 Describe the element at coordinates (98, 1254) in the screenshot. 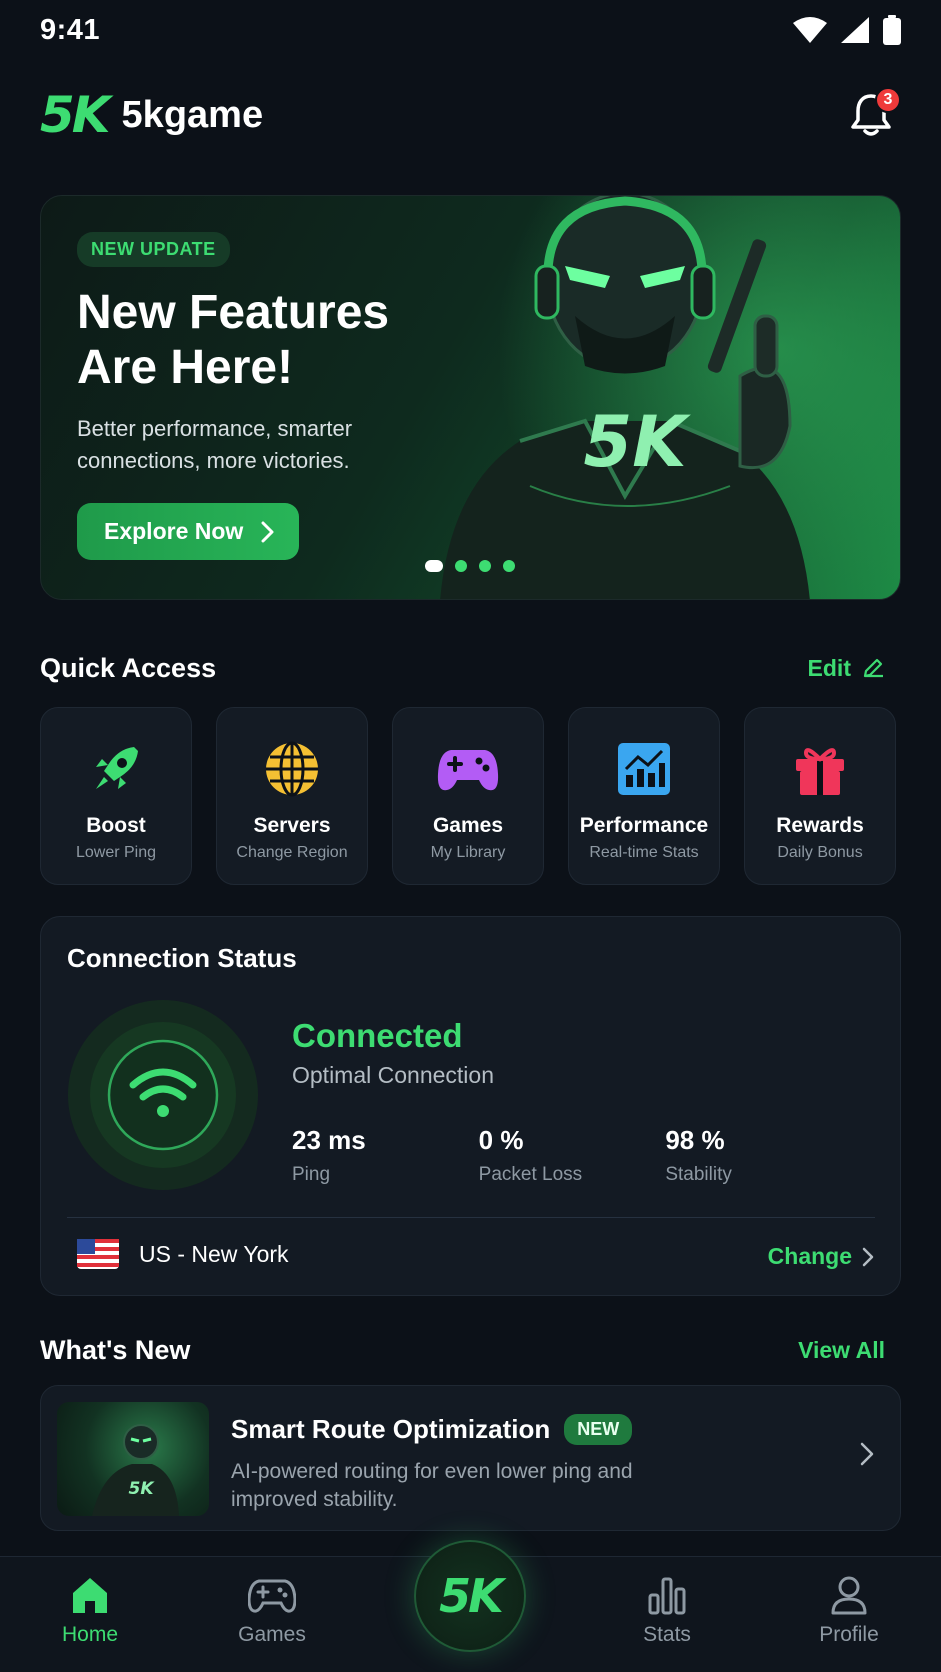

I see `us-flag-icon` at that location.